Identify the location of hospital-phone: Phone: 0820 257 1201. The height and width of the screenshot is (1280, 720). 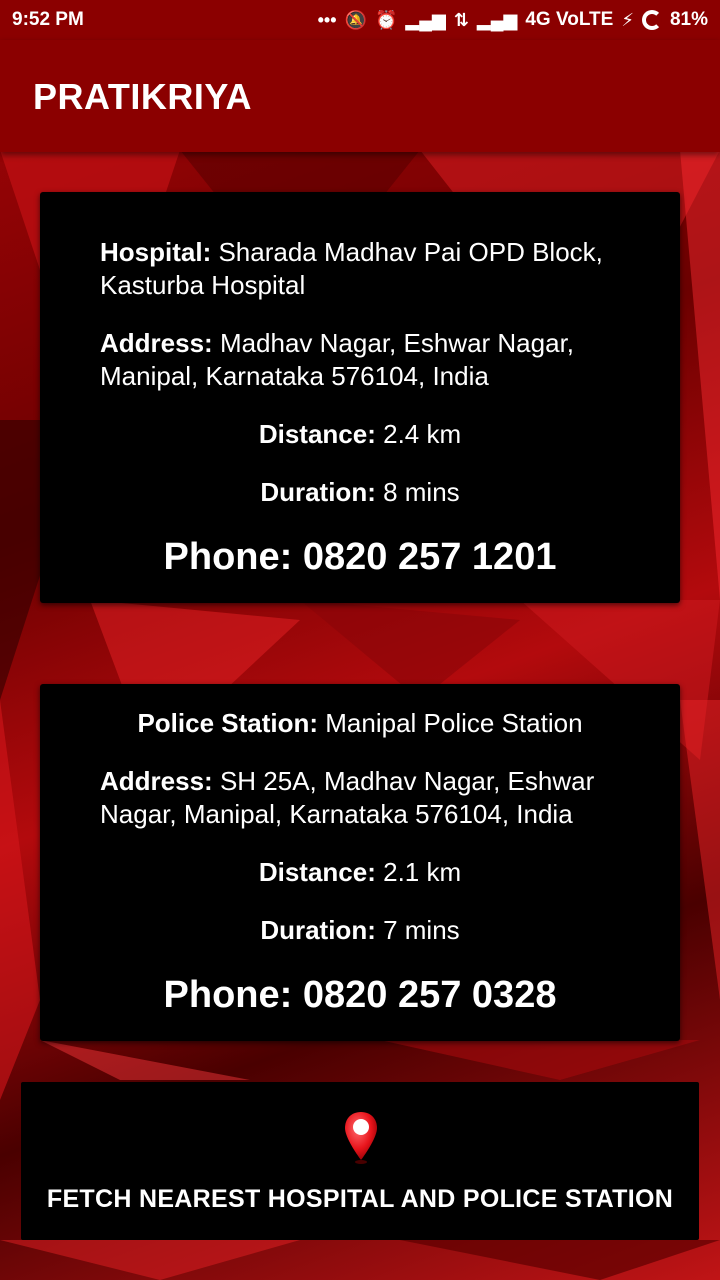
(360, 557).